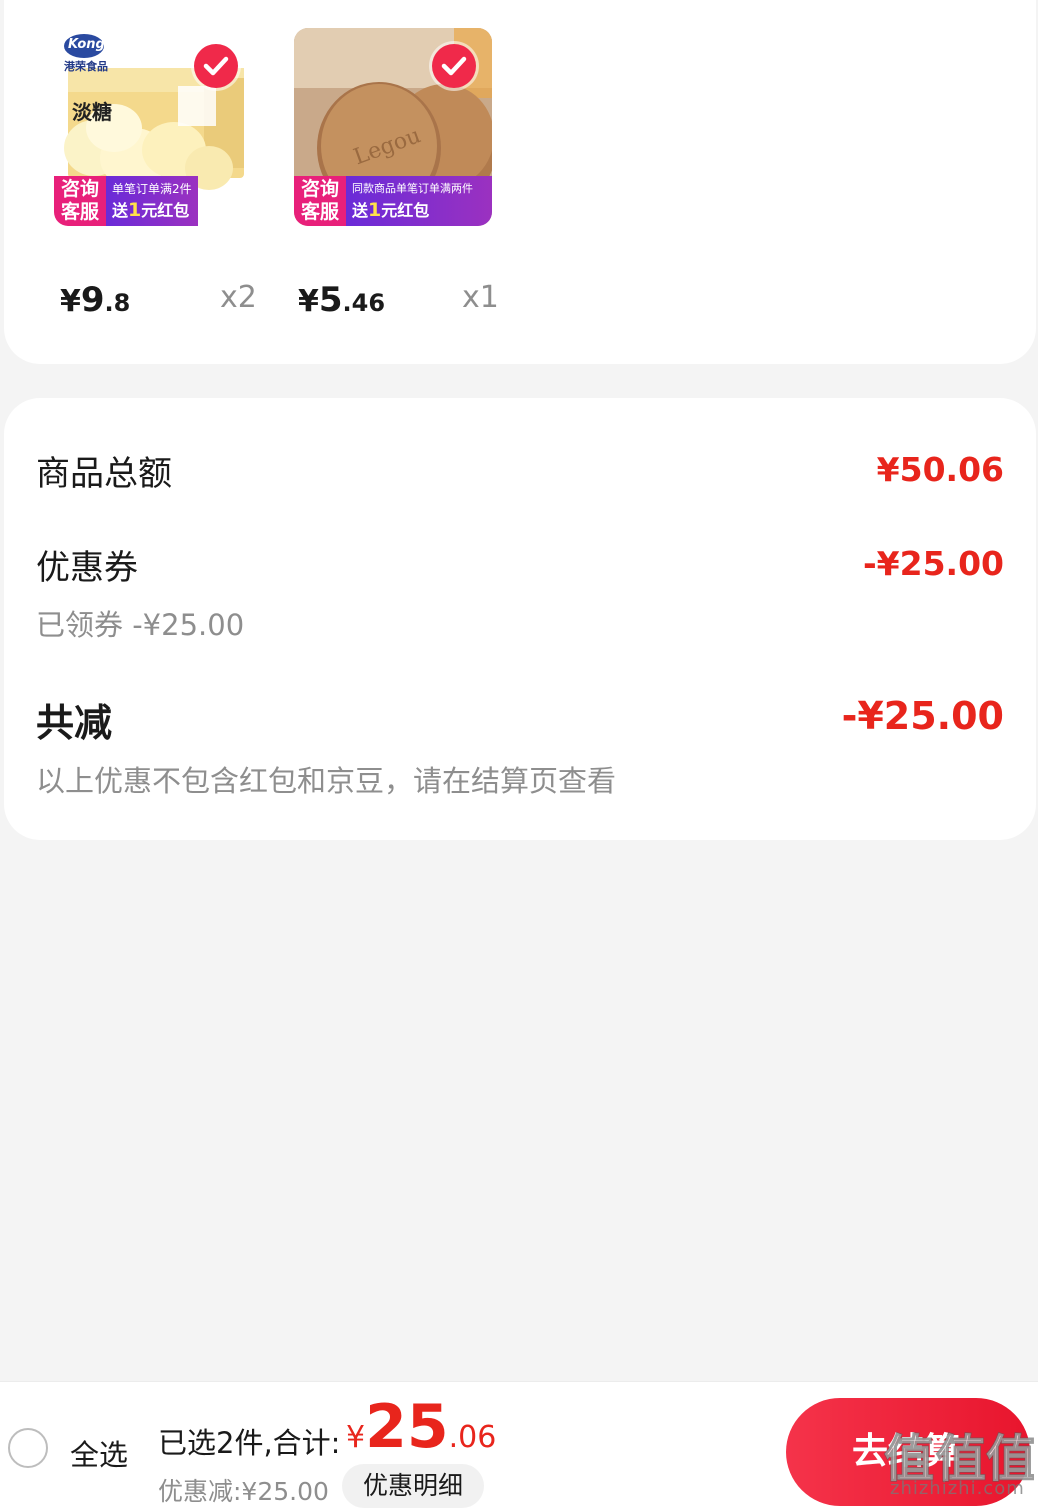  I want to click on promo-condition: 同款商品单笔订单满两件, so click(412, 188).